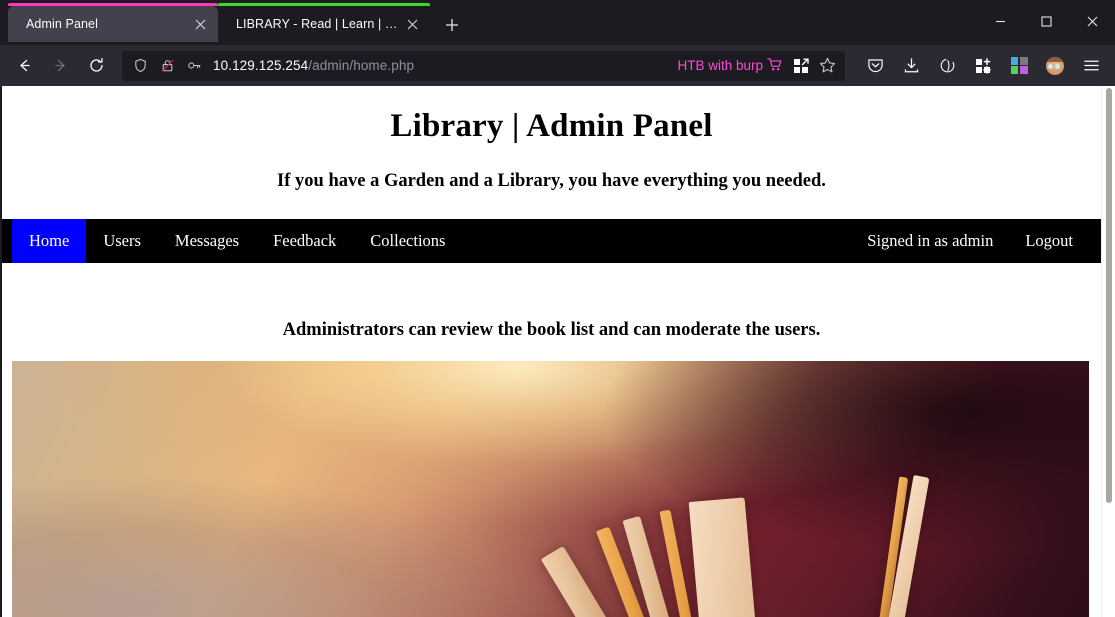 The image size is (1115, 617). I want to click on pocket-icon, so click(875, 66).